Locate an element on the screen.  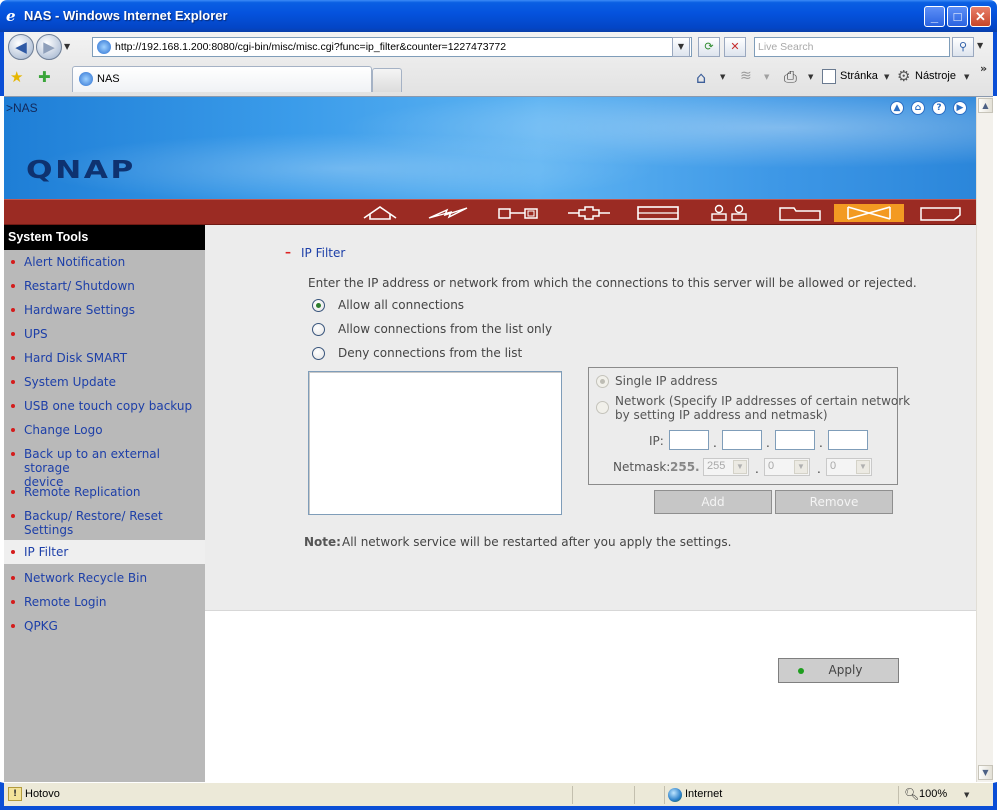
history-dropdown-icon: ▼ is located at coordinates (67, 46).